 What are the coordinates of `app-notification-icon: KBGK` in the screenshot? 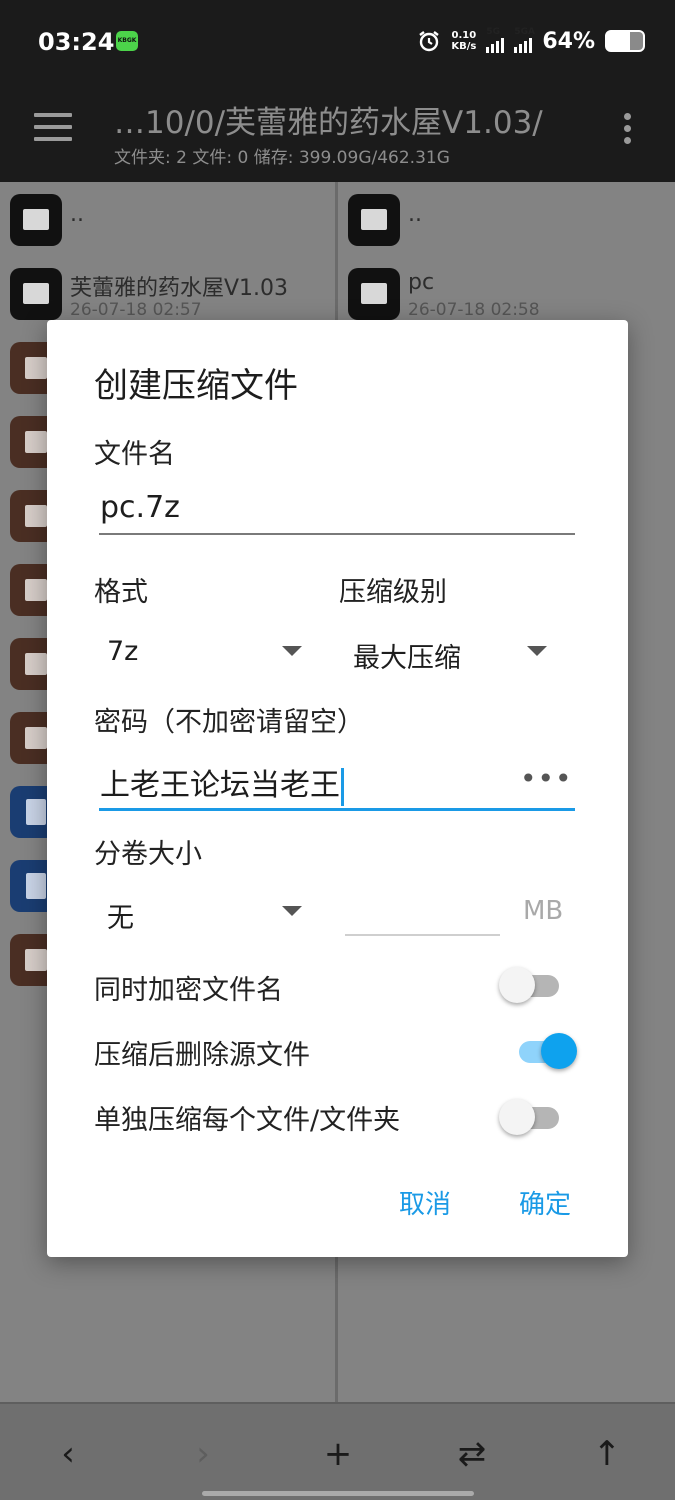 It's located at (127, 41).